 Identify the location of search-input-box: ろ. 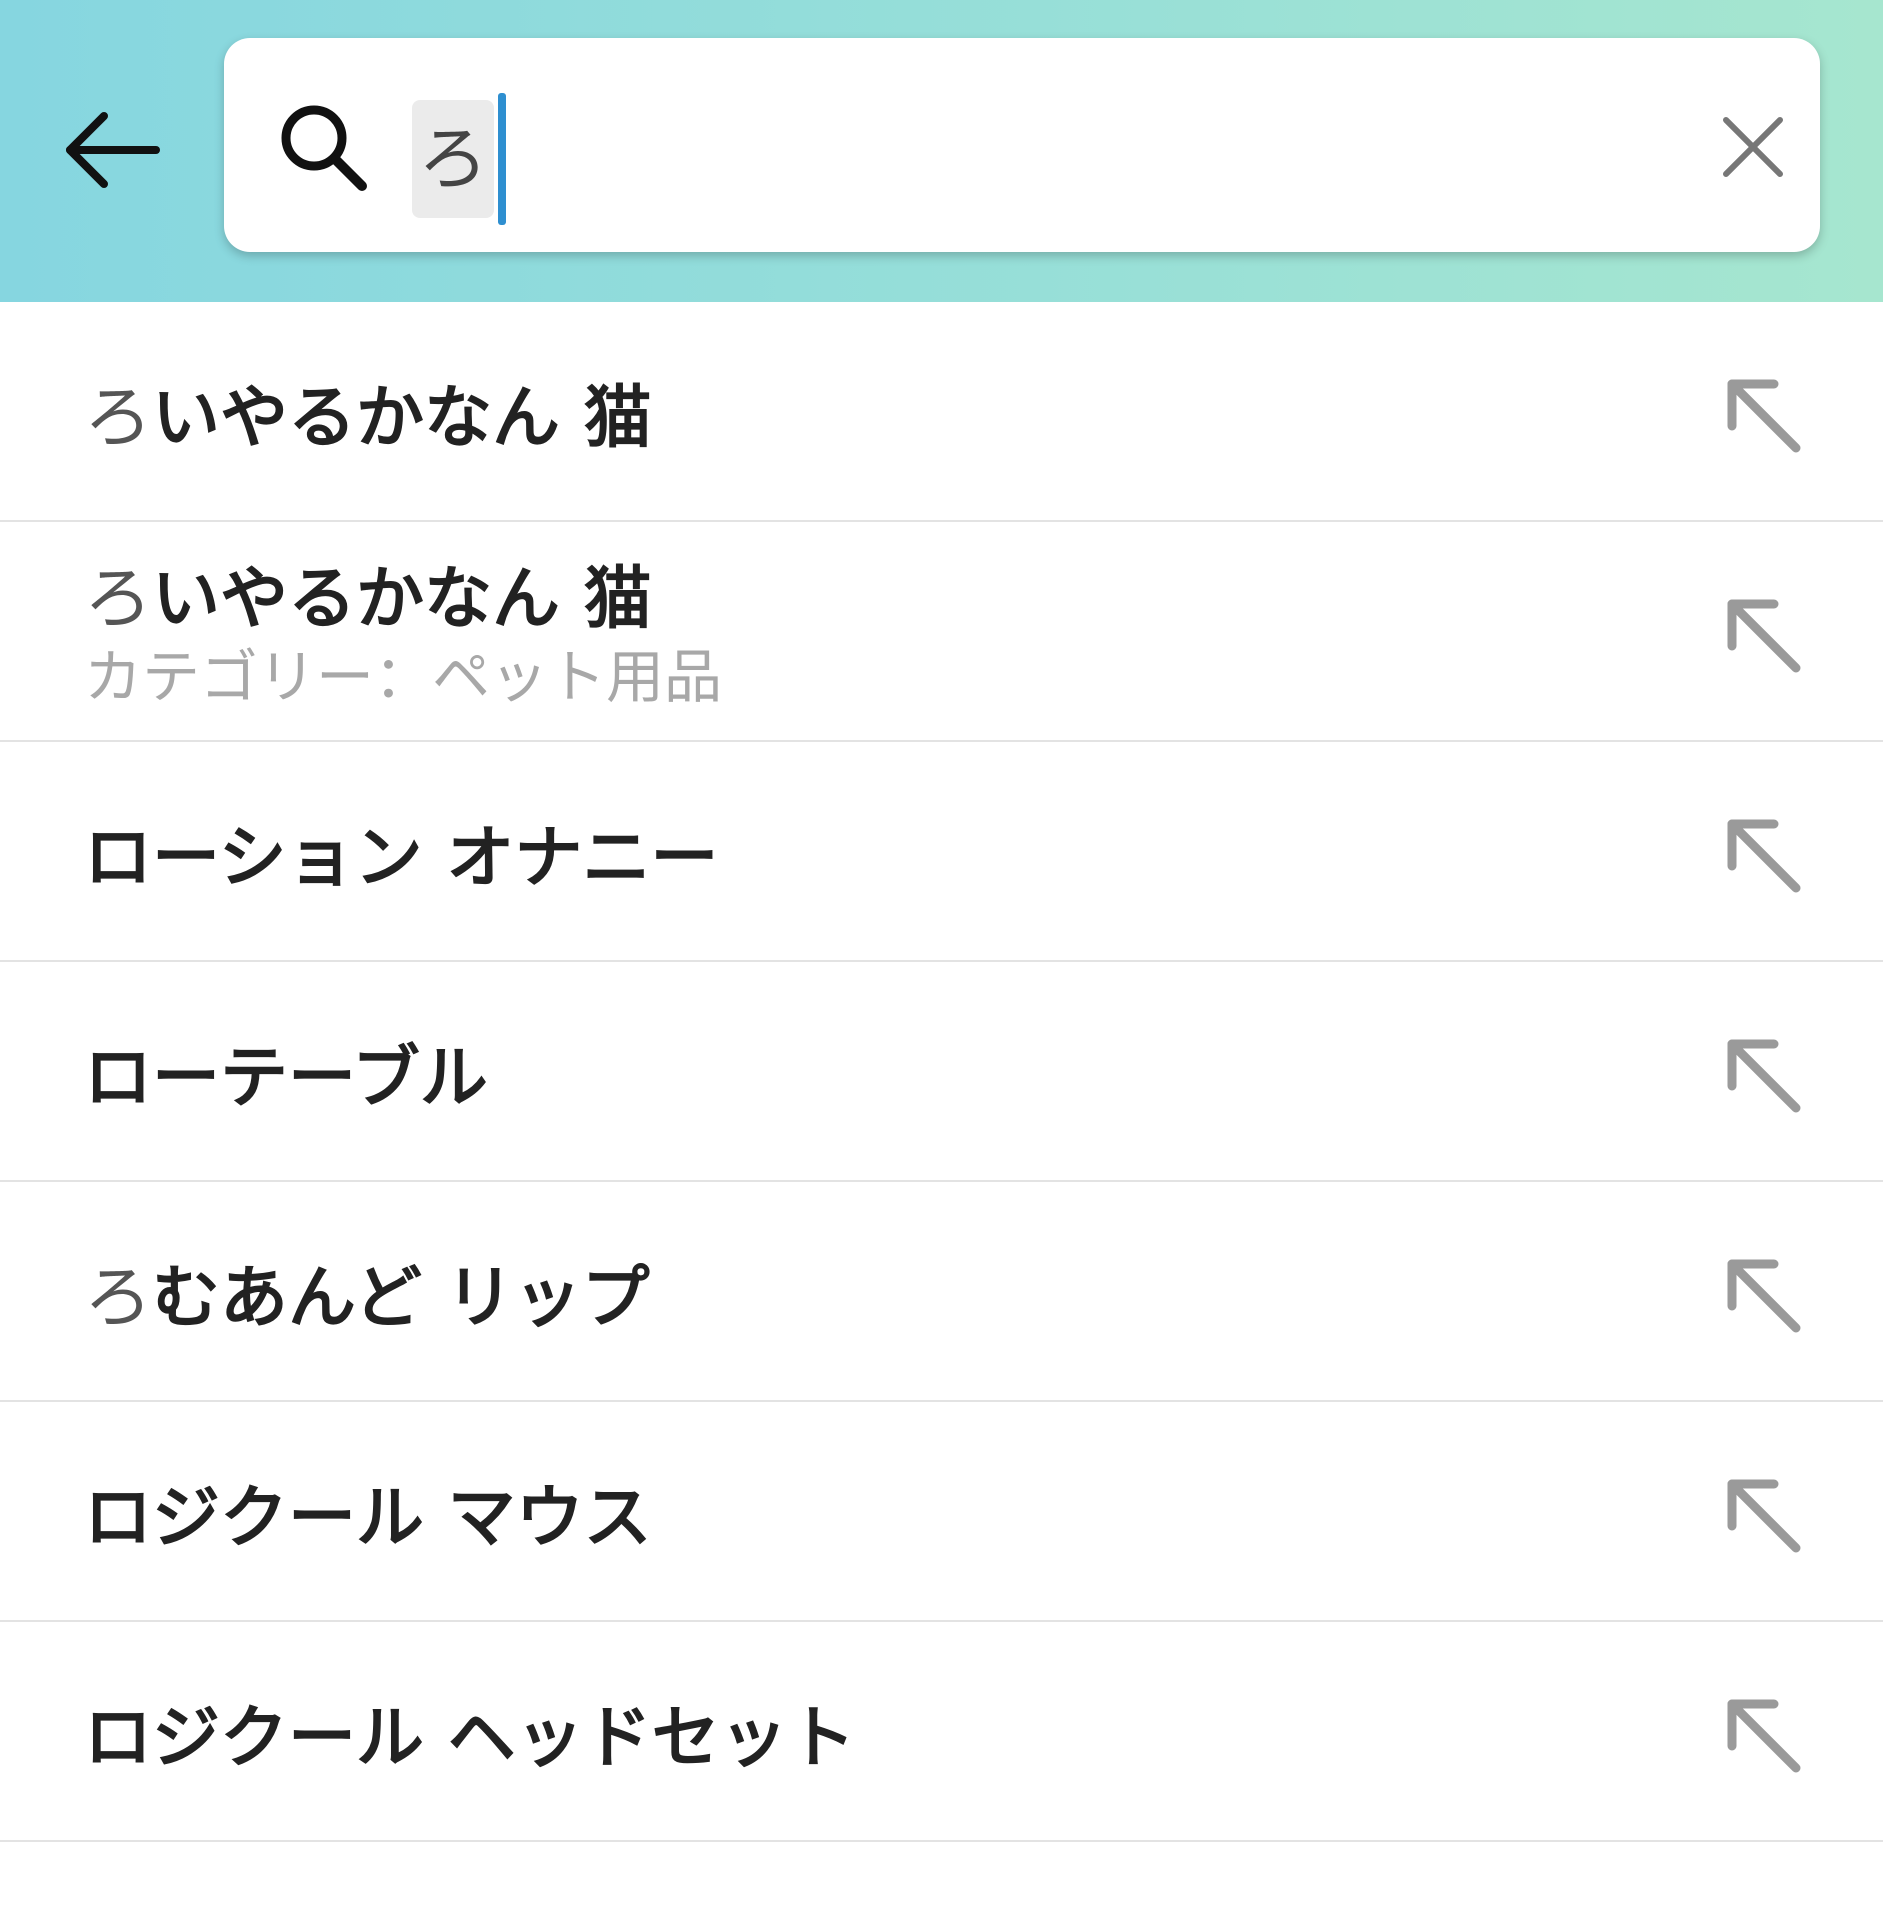
(1022, 145).